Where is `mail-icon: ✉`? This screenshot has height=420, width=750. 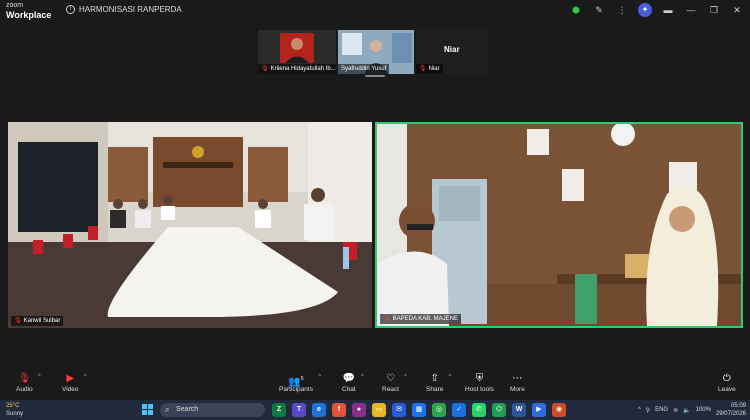 mail-icon: ✉ is located at coordinates (399, 410).